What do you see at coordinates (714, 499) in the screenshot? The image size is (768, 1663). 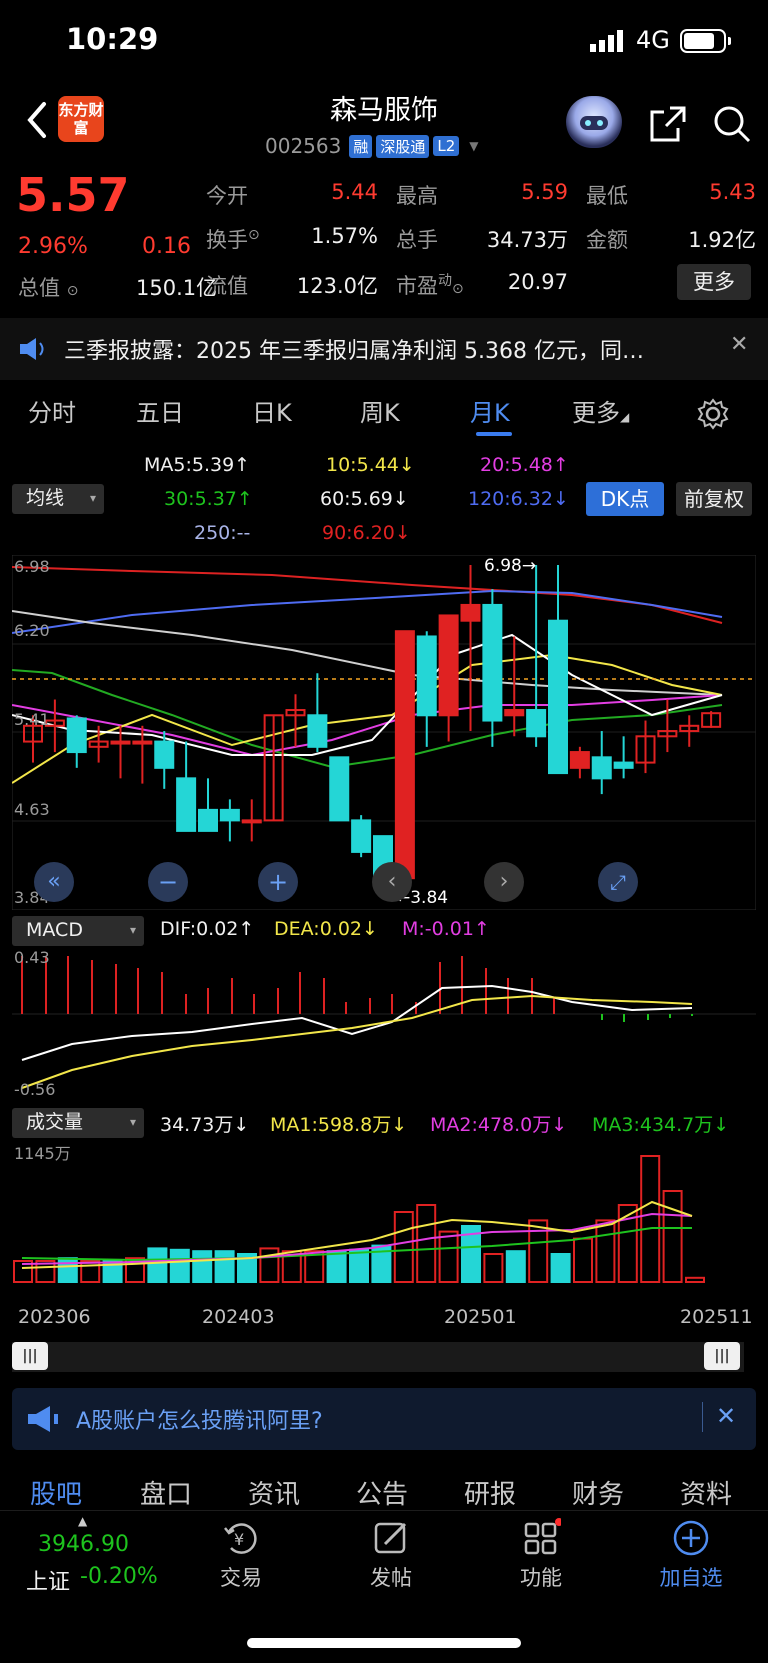 I see `forward-adjust-button: 前复权` at bounding box center [714, 499].